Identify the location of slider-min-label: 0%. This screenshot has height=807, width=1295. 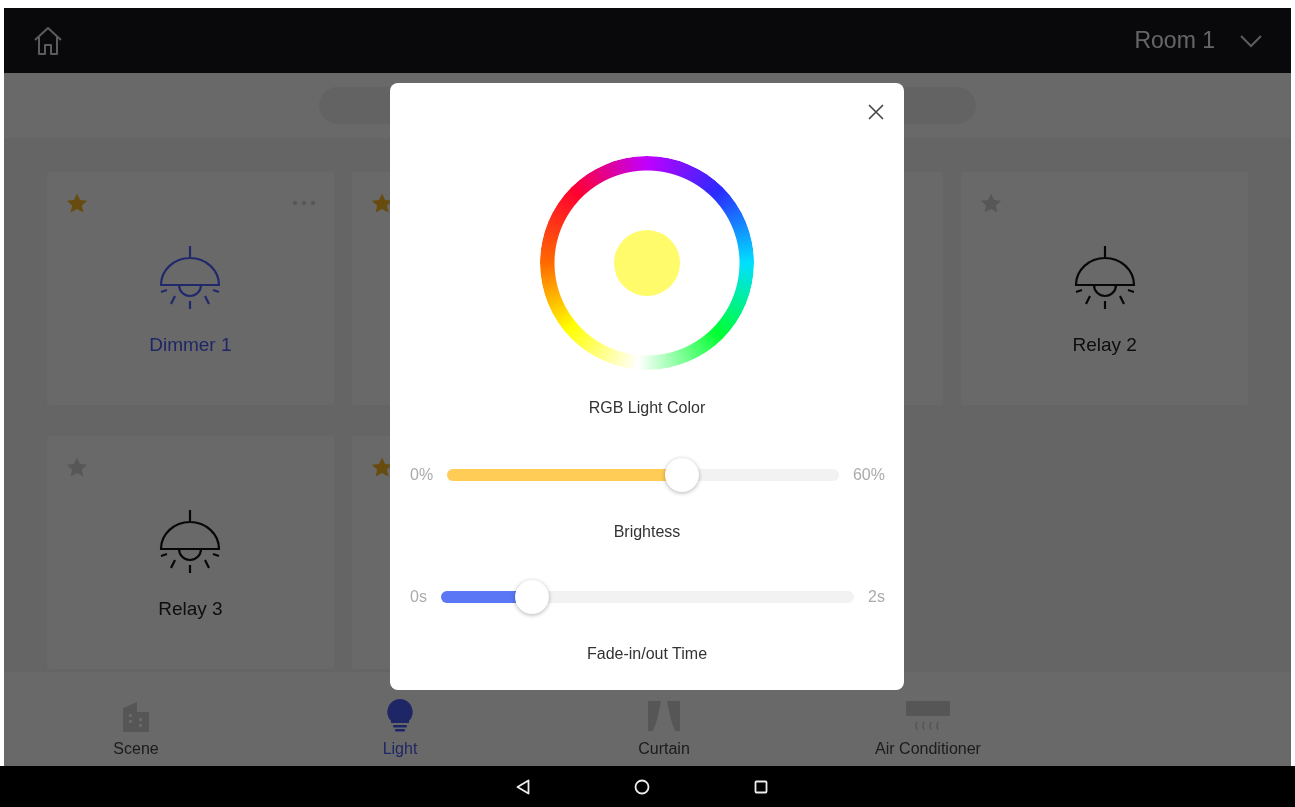
(422, 475).